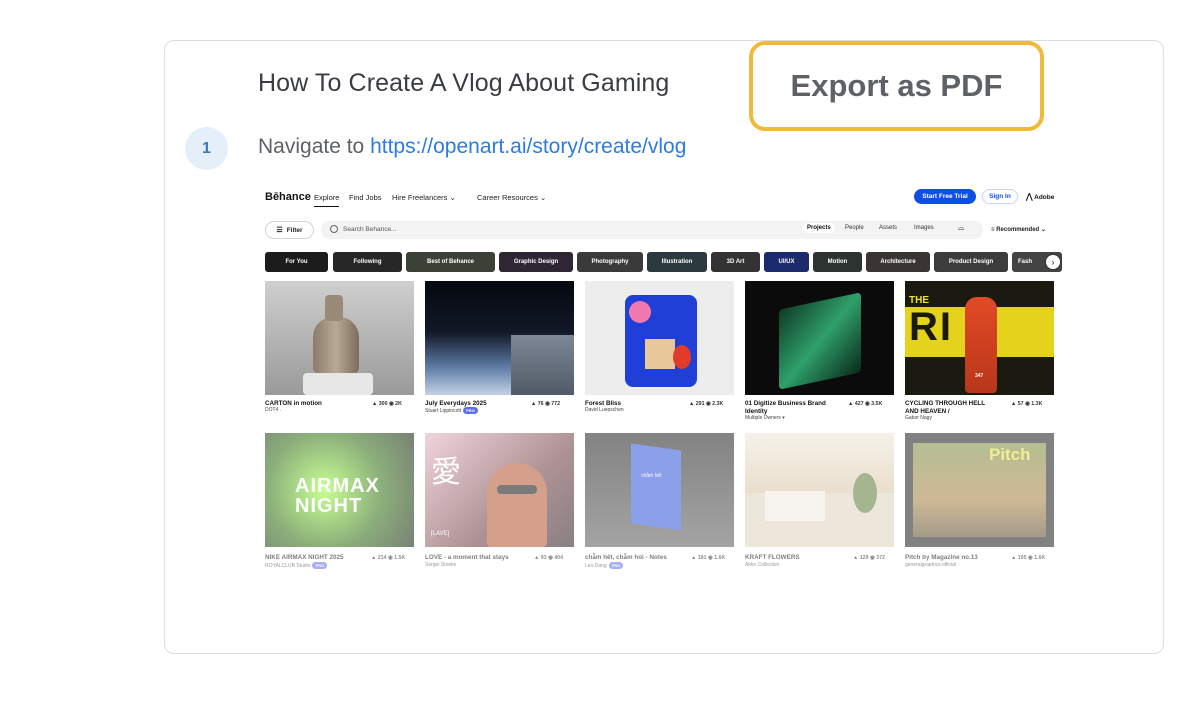 The height and width of the screenshot is (708, 1200). Describe the element at coordinates (656, 487) in the screenshot. I see `blue-book` at that location.